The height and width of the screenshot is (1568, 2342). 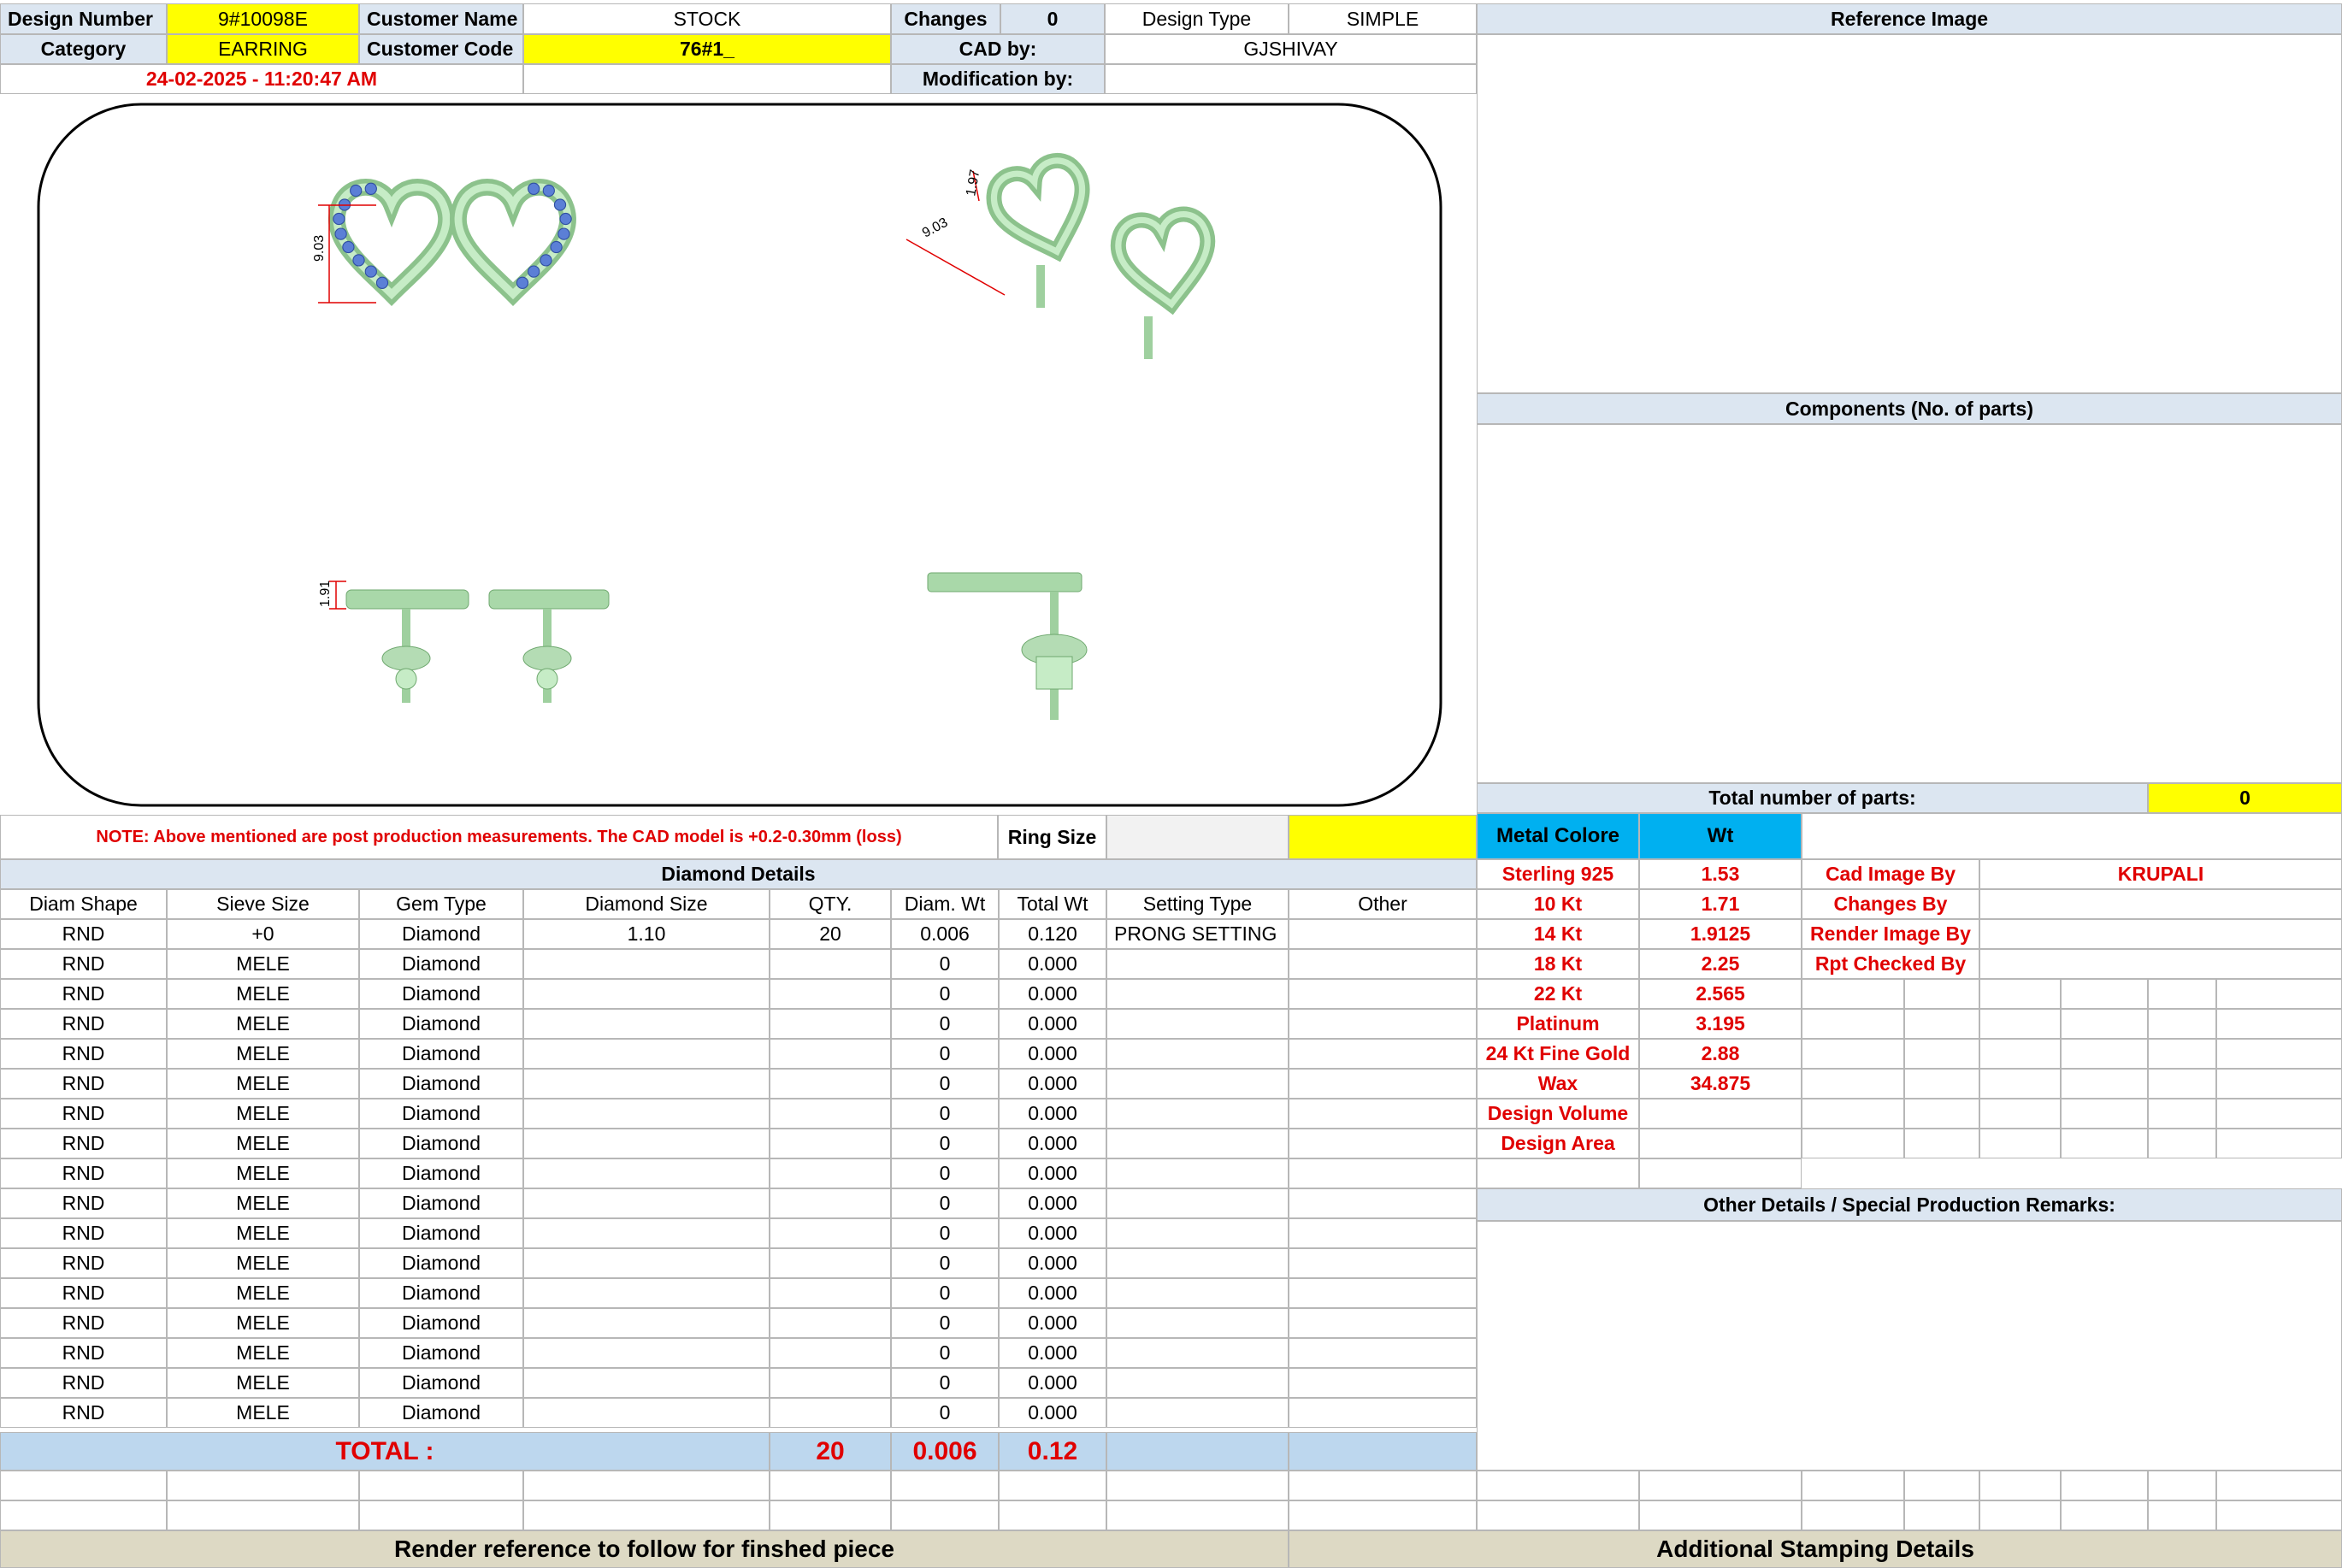 What do you see at coordinates (1383, 837) in the screenshot?
I see `ring-size-extra` at bounding box center [1383, 837].